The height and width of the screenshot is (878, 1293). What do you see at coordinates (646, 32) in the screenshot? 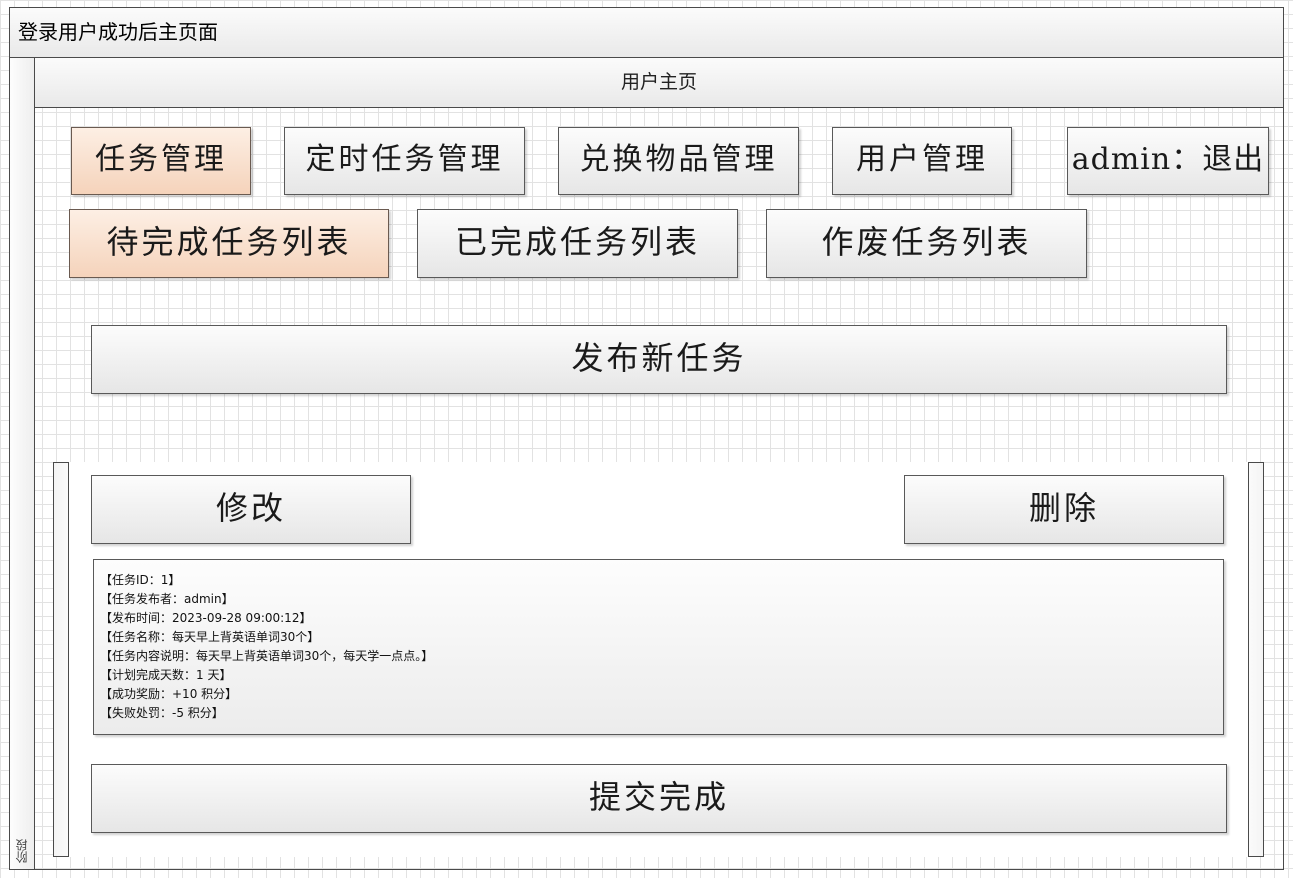
I see `pool-title: 登录用户成功后主页面` at bounding box center [646, 32].